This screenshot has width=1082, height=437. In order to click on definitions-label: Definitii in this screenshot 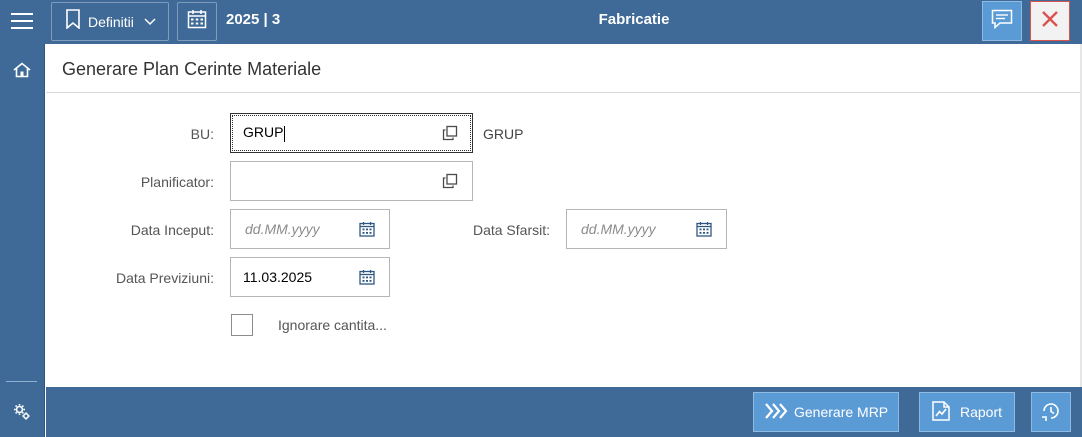, I will do `click(111, 21)`.